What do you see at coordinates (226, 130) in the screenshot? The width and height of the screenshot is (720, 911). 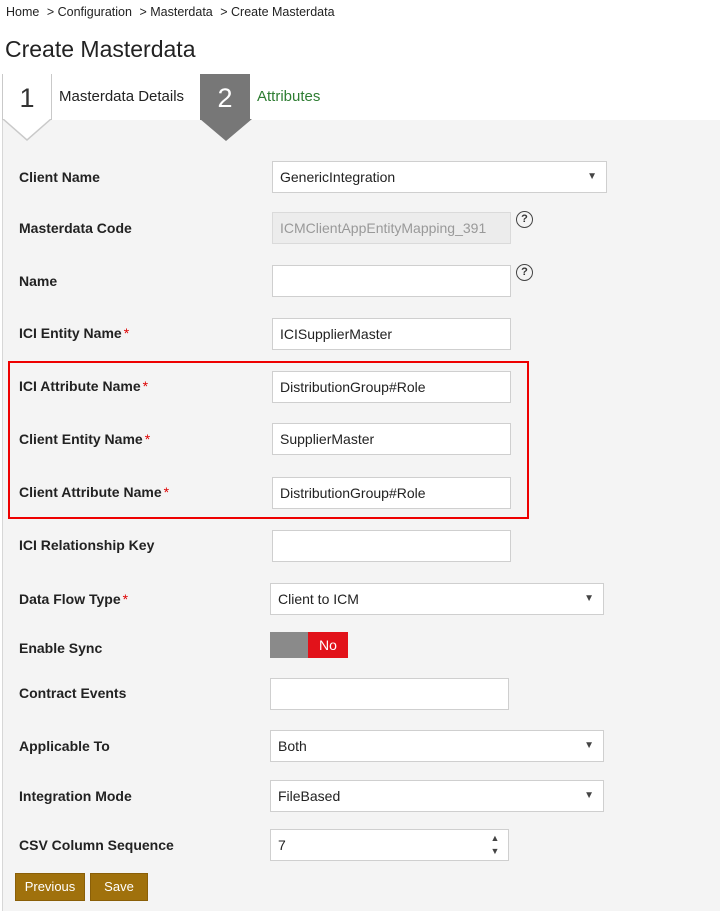 I see `step-2-pointer` at bounding box center [226, 130].